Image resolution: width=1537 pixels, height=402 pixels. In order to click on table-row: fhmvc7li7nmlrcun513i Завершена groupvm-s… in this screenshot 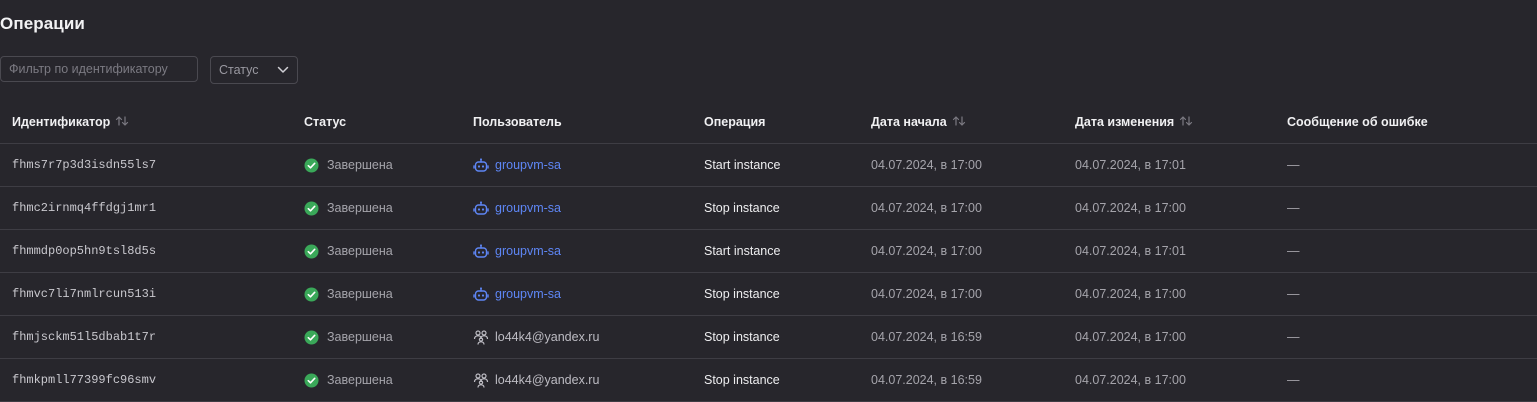, I will do `click(768, 294)`.